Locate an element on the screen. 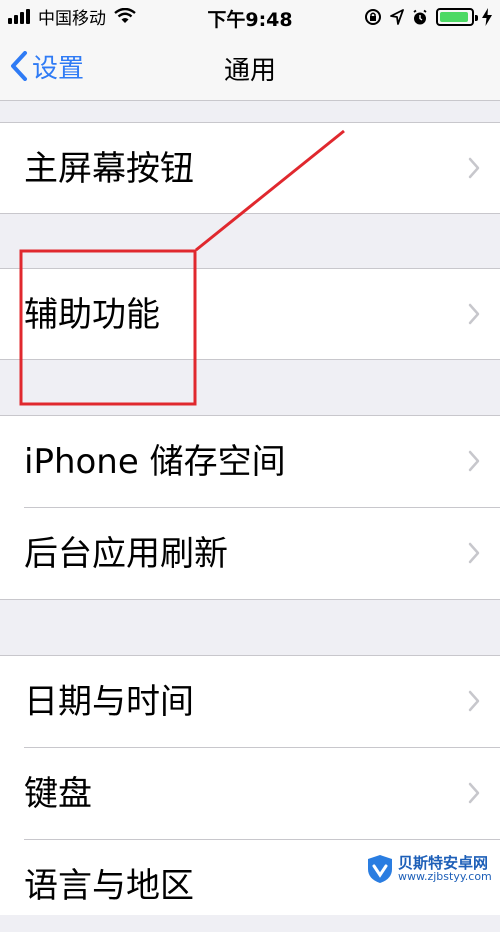 This screenshot has width=500, height=932. watermark-text: 贝斯特安卓网 www.zjbstyy.com is located at coordinates (445, 868).